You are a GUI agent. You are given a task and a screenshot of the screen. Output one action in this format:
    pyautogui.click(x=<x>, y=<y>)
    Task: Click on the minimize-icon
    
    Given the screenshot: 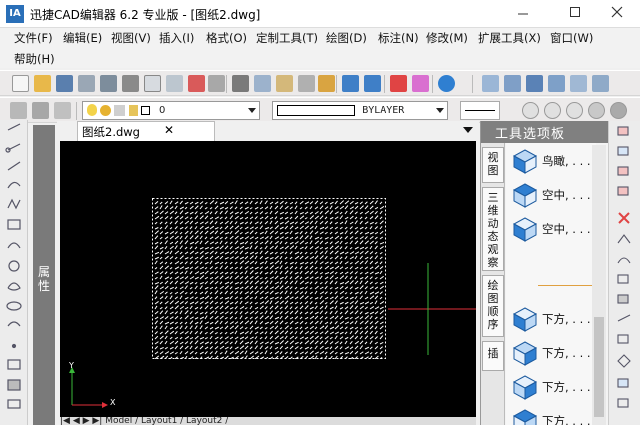 What is the action you would take?
    pyautogui.click(x=523, y=14)
    